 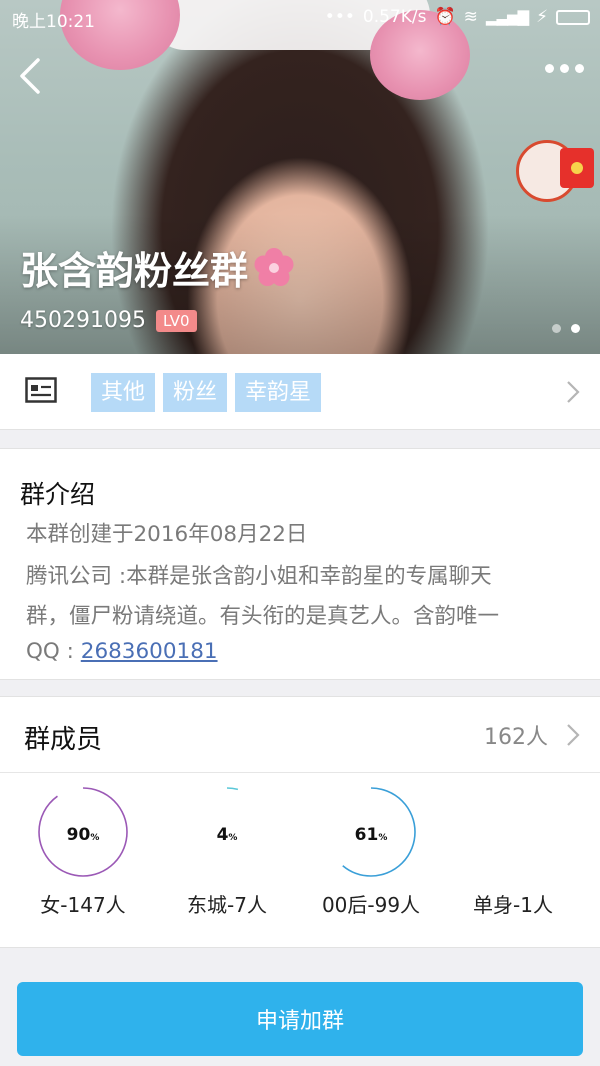 What do you see at coordinates (394, 17) in the screenshot?
I see `network-speed: 0.57K/s` at bounding box center [394, 17].